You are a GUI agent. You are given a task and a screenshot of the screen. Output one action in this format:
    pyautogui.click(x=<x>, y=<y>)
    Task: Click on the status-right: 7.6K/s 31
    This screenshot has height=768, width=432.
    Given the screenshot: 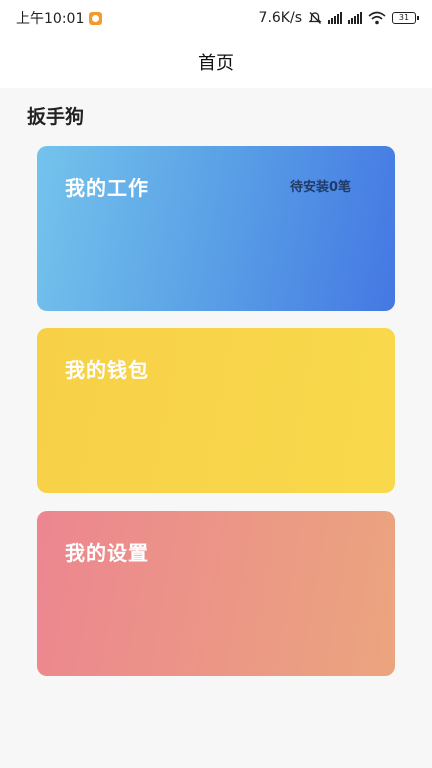 What is the action you would take?
    pyautogui.click(x=338, y=18)
    